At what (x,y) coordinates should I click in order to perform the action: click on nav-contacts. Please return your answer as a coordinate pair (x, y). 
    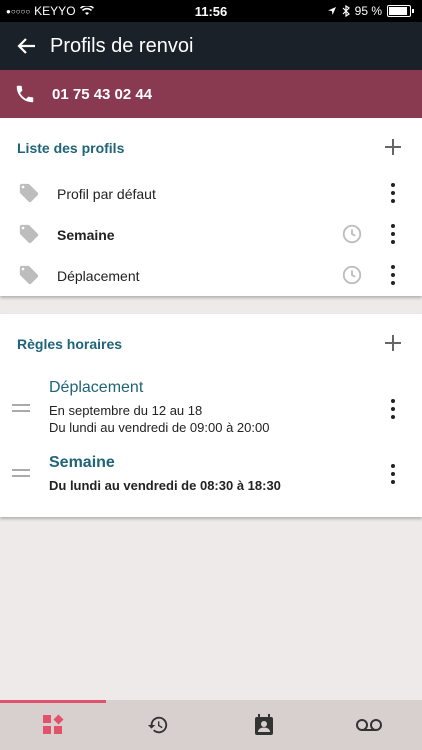
    Looking at the image, I should click on (264, 725).